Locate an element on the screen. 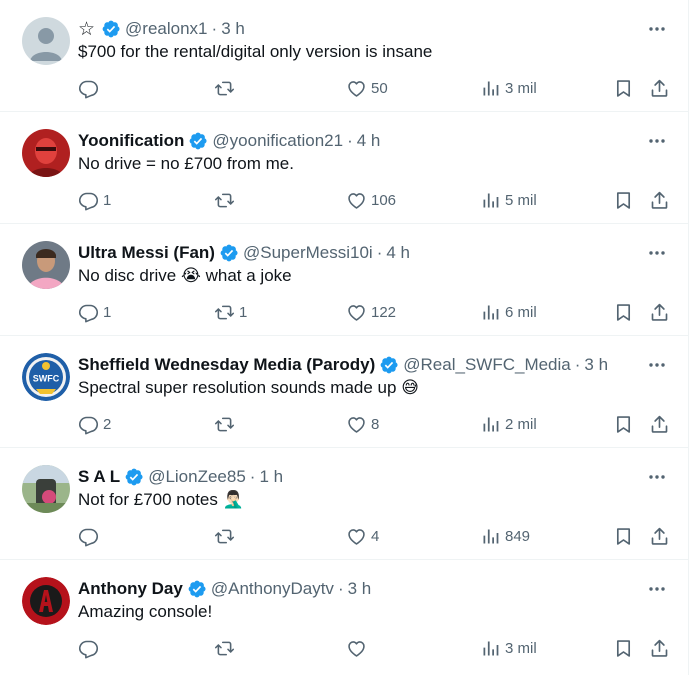  like-button: 122 is located at coordinates (371, 312).